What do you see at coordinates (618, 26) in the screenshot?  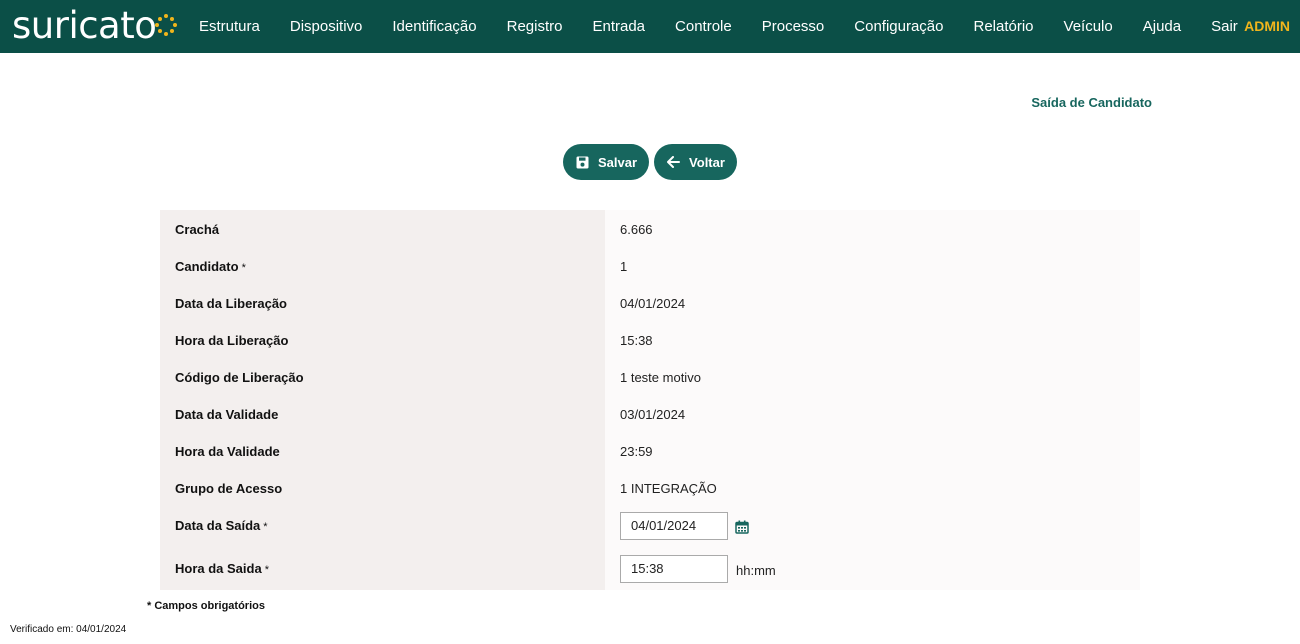 I see `menu-entrada: Entrada` at bounding box center [618, 26].